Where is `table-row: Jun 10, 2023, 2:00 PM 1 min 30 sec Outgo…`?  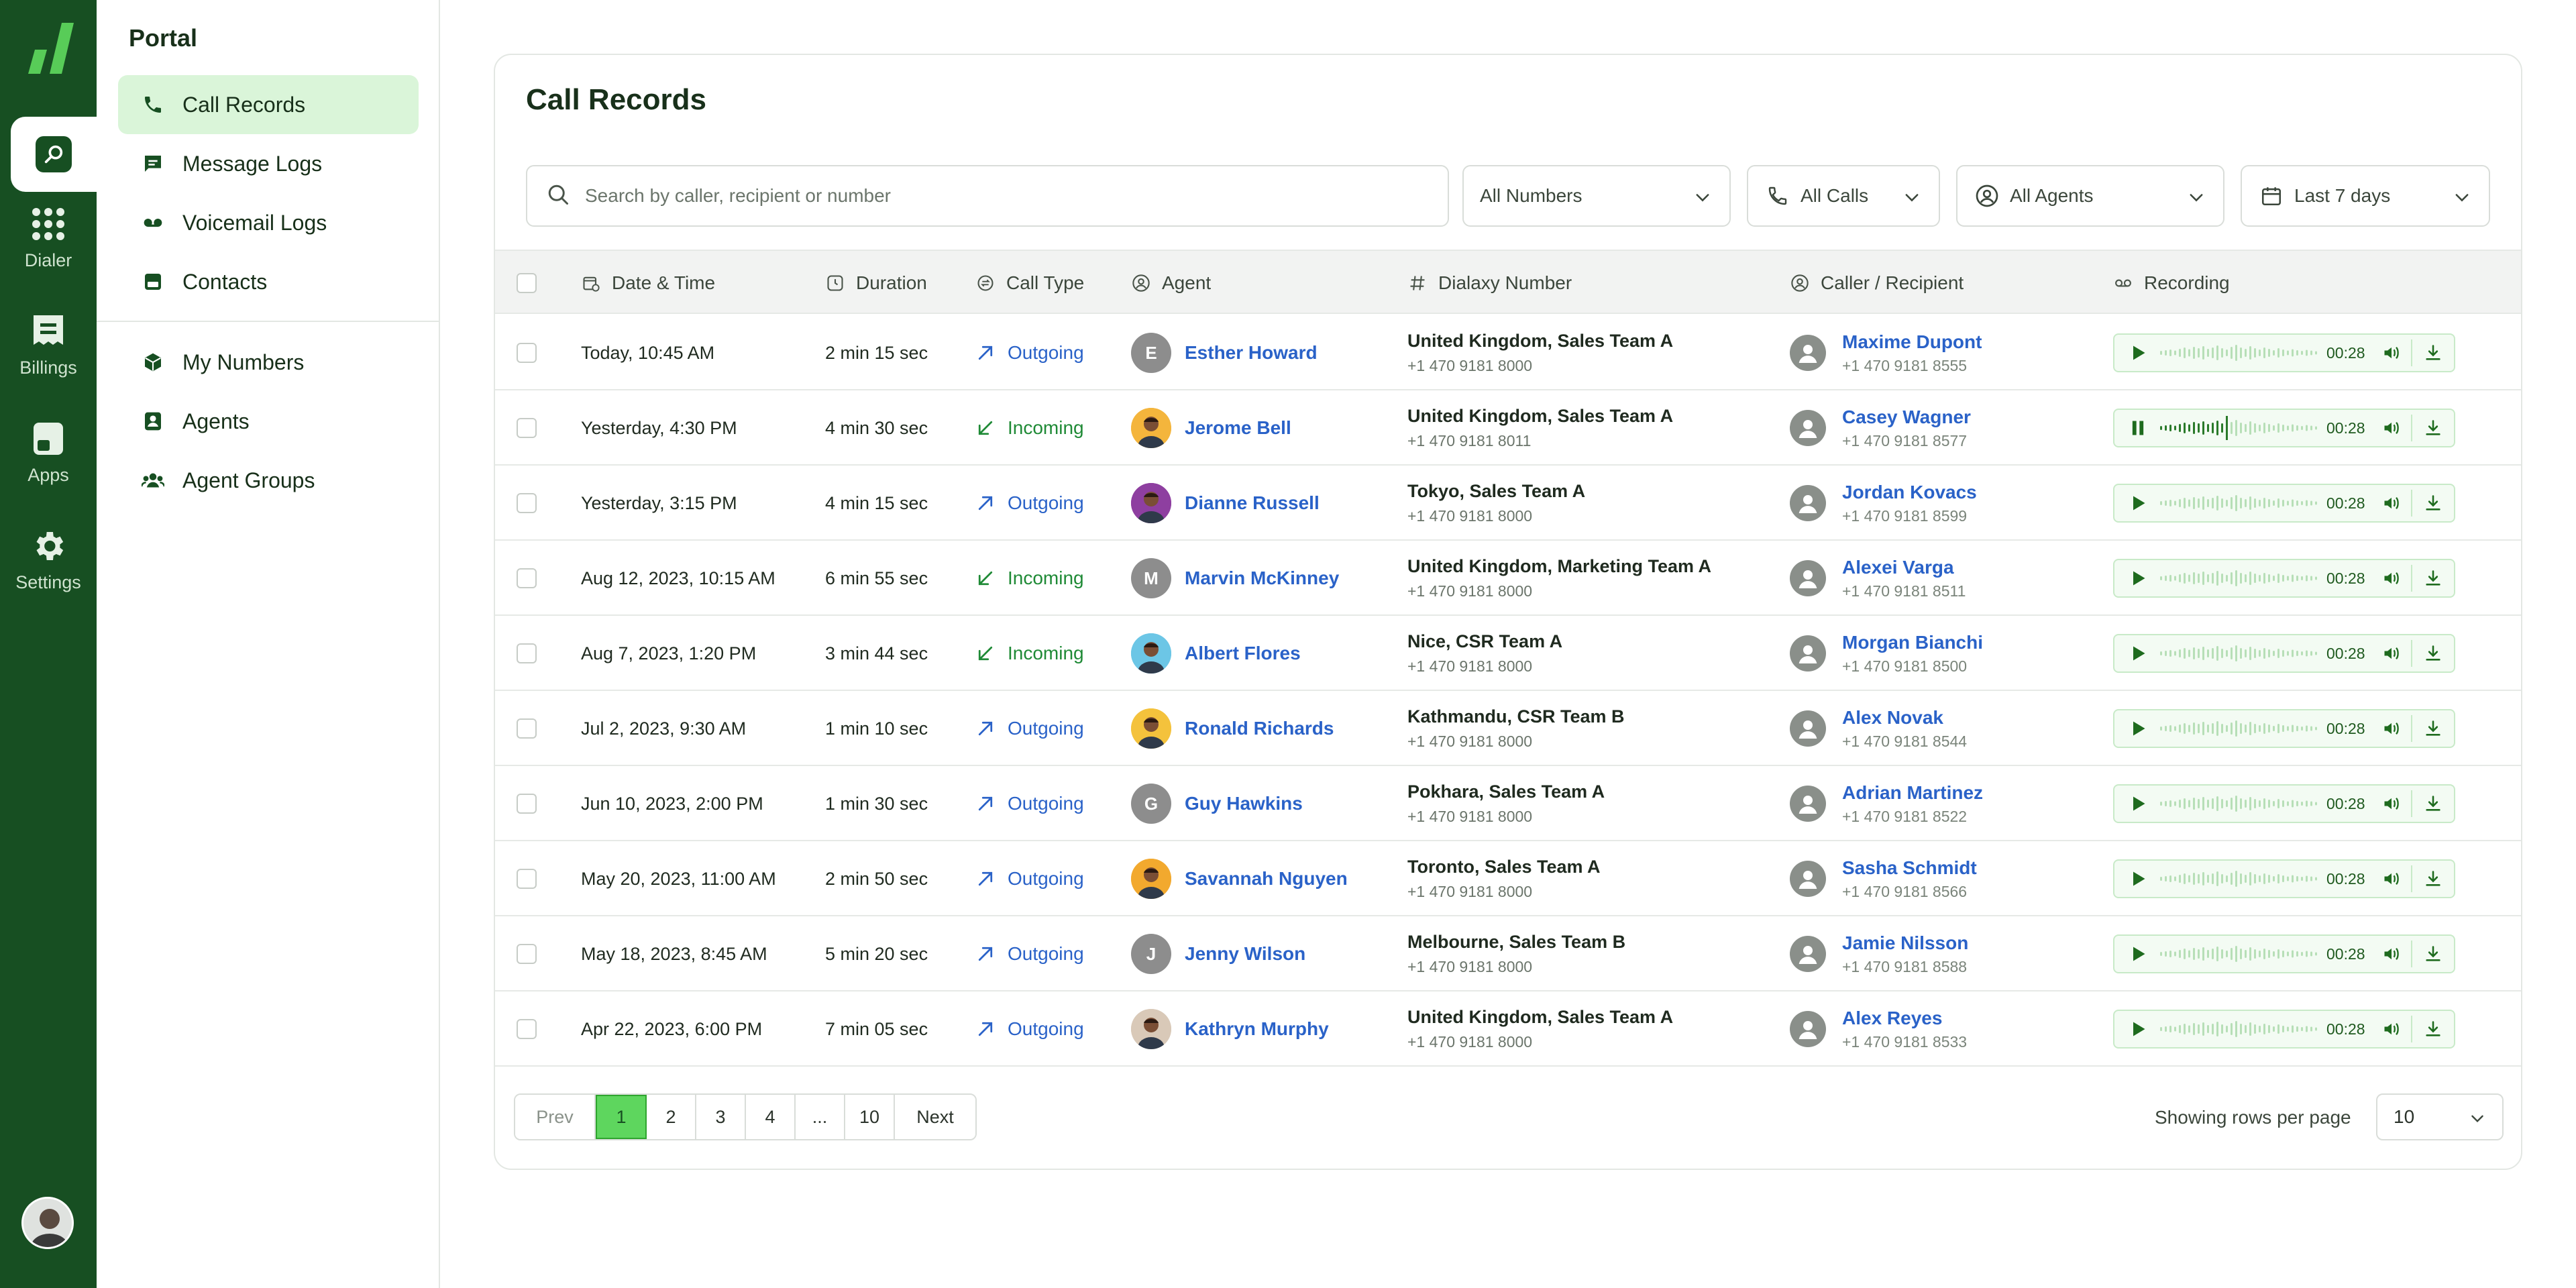
table-row: Jun 10, 2023, 2:00 PM 1 min 30 sec Outgo… is located at coordinates (1508, 803).